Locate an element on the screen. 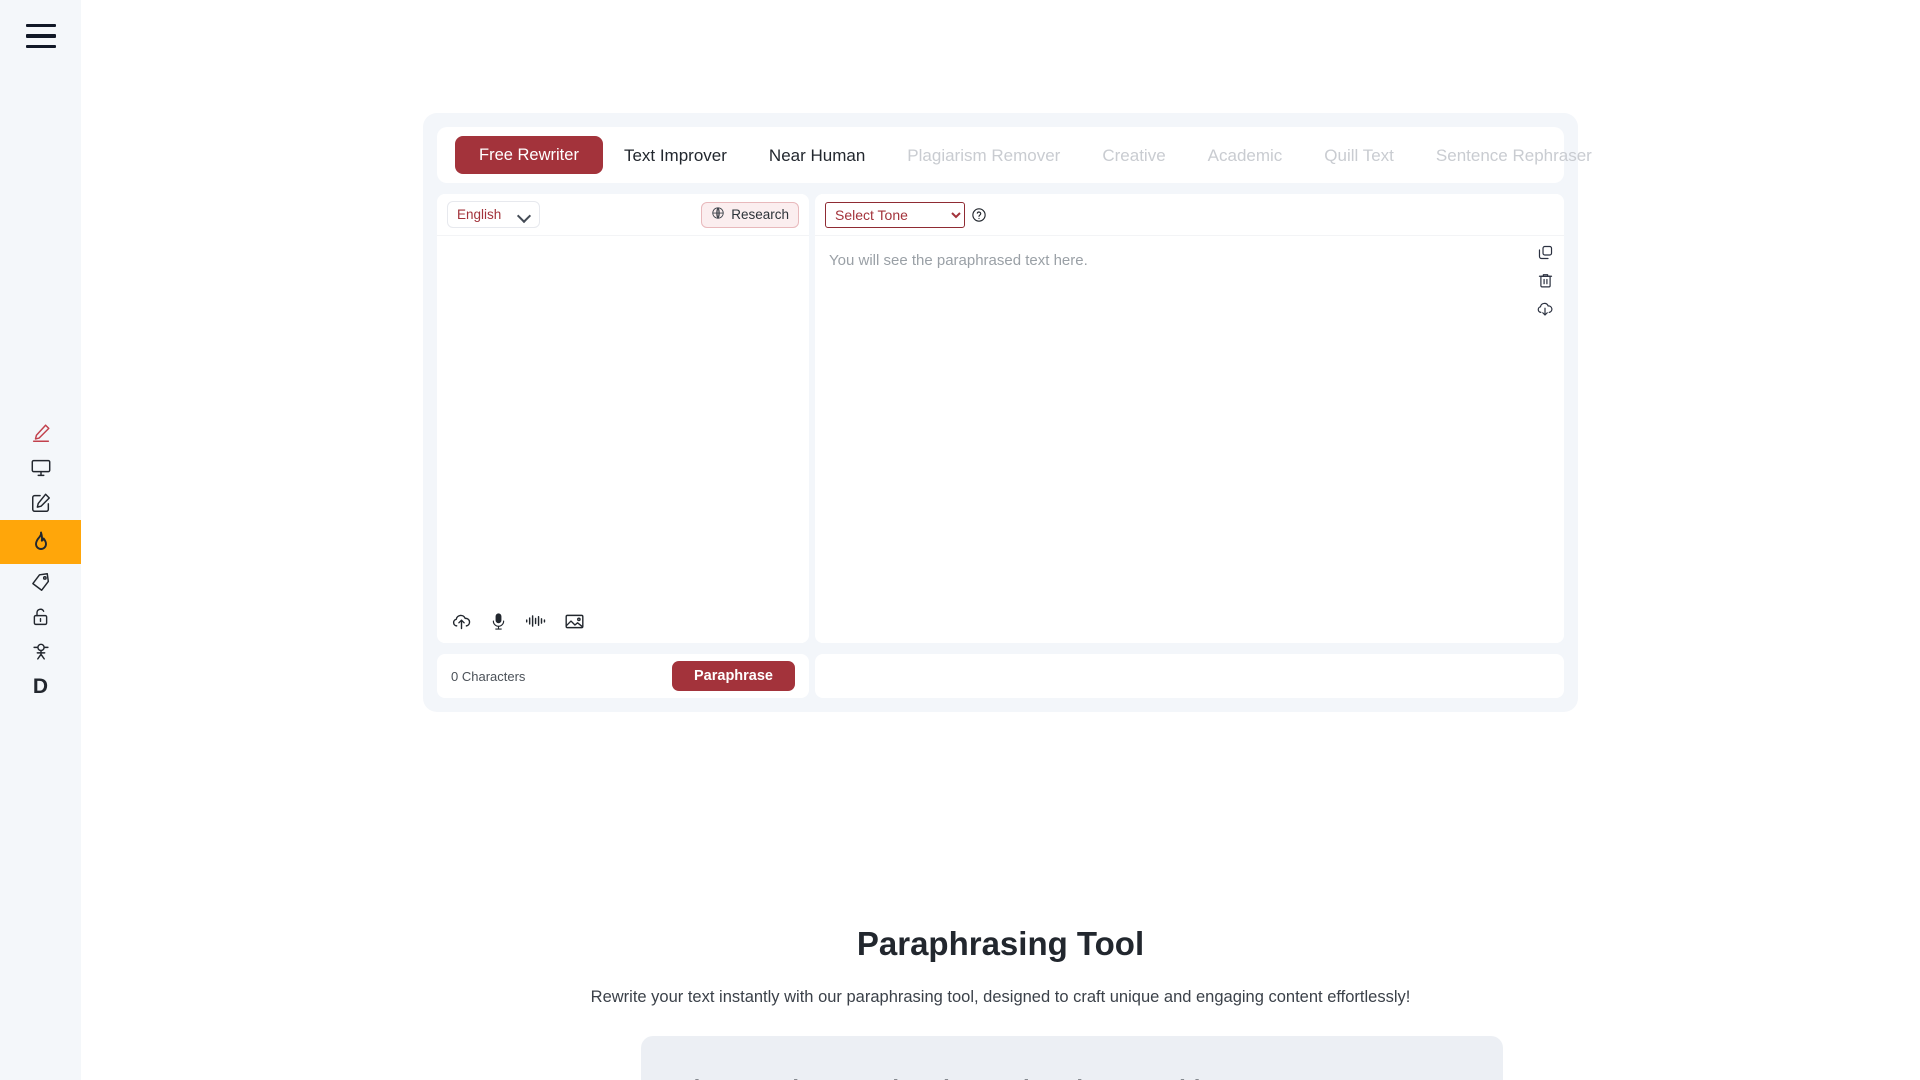 The width and height of the screenshot is (1920, 1080). sidebar-item-pen-edit is located at coordinates (40, 432).